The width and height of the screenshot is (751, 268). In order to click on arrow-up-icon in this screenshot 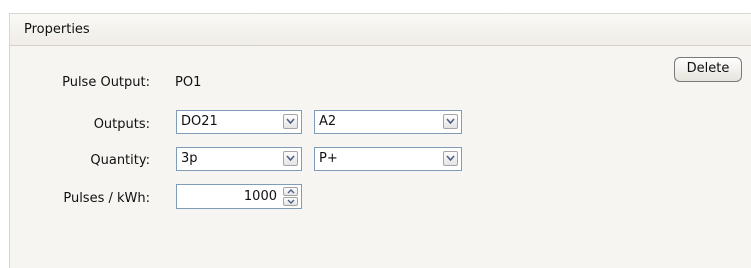, I will do `click(290, 191)`.